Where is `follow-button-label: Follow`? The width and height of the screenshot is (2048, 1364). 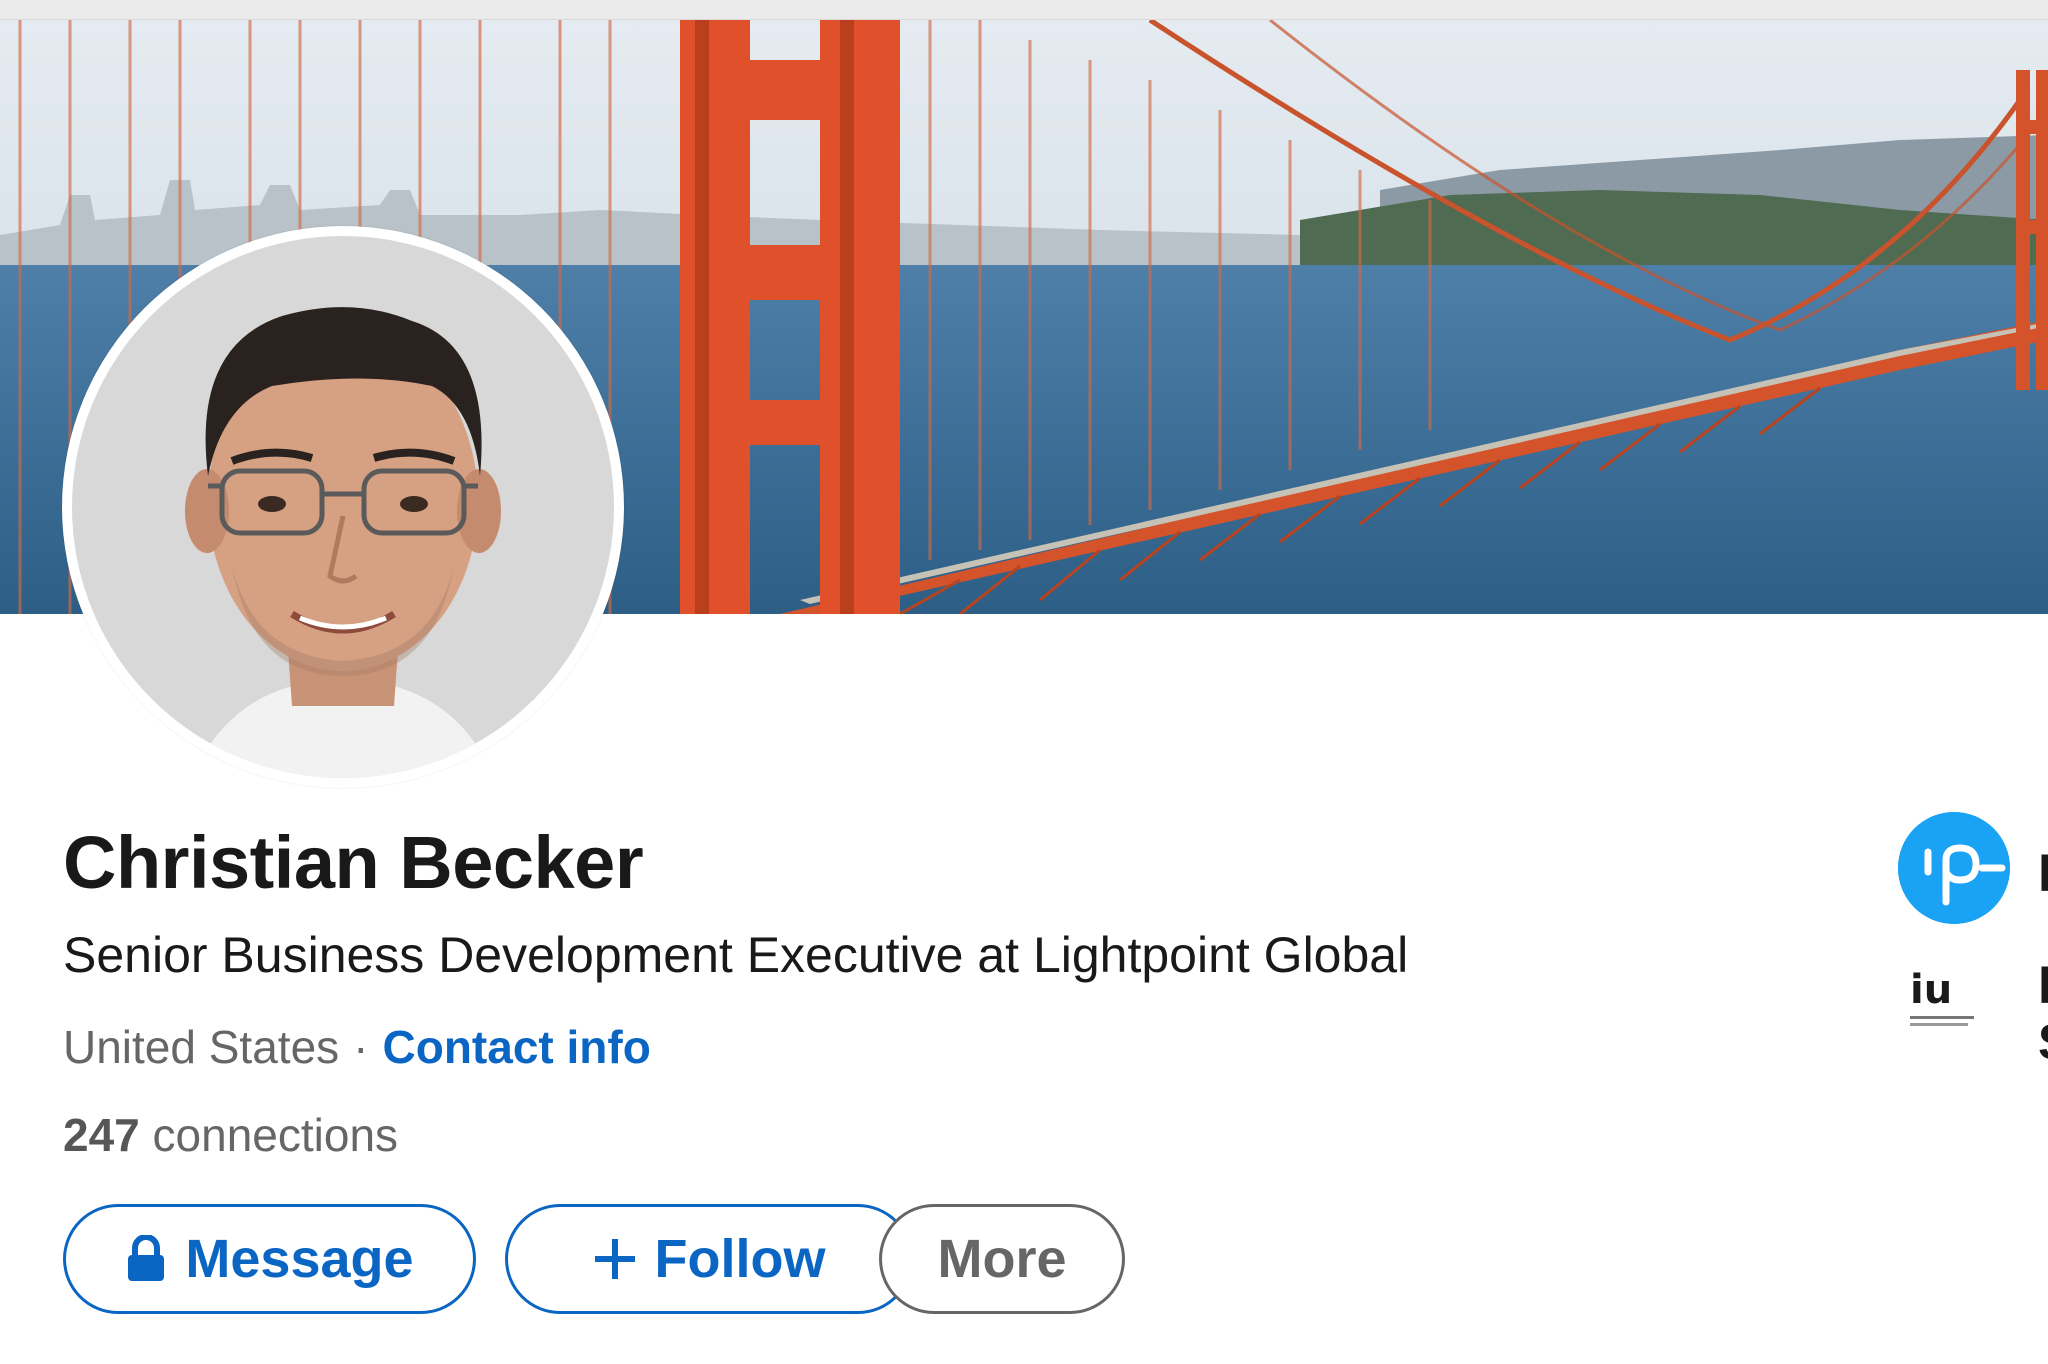 follow-button-label: Follow is located at coordinates (740, 1259).